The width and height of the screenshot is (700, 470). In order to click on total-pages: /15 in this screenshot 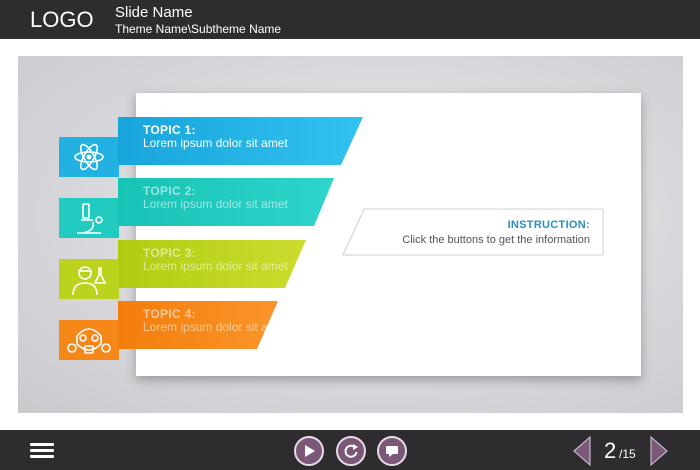, I will do `click(627, 454)`.